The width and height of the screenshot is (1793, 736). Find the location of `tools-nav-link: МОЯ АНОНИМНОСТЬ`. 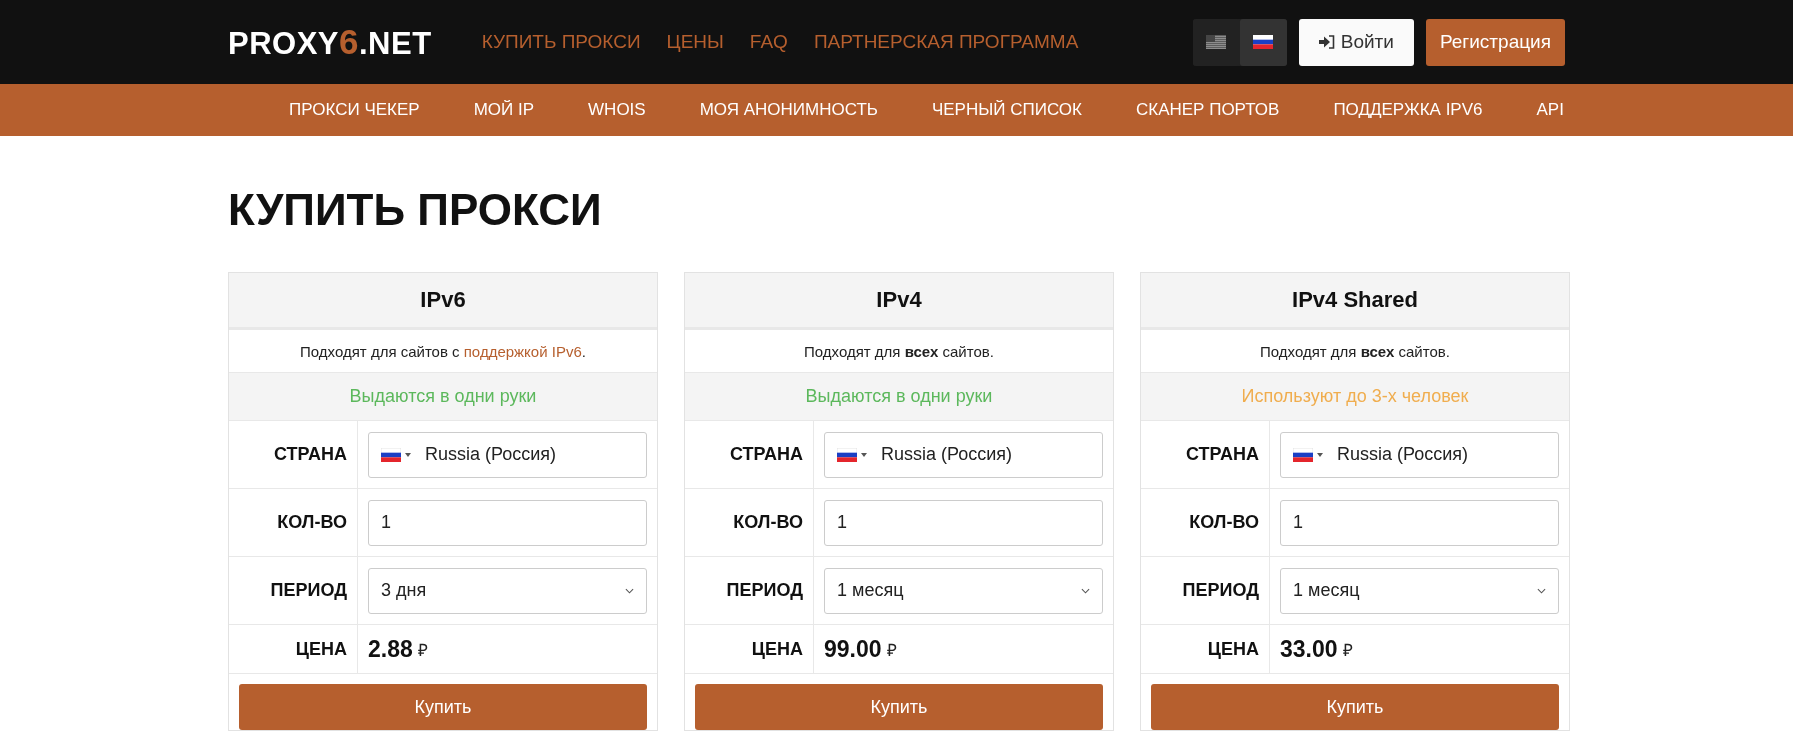

tools-nav-link: МОЯ АНОНИМНОСТЬ is located at coordinates (788, 110).